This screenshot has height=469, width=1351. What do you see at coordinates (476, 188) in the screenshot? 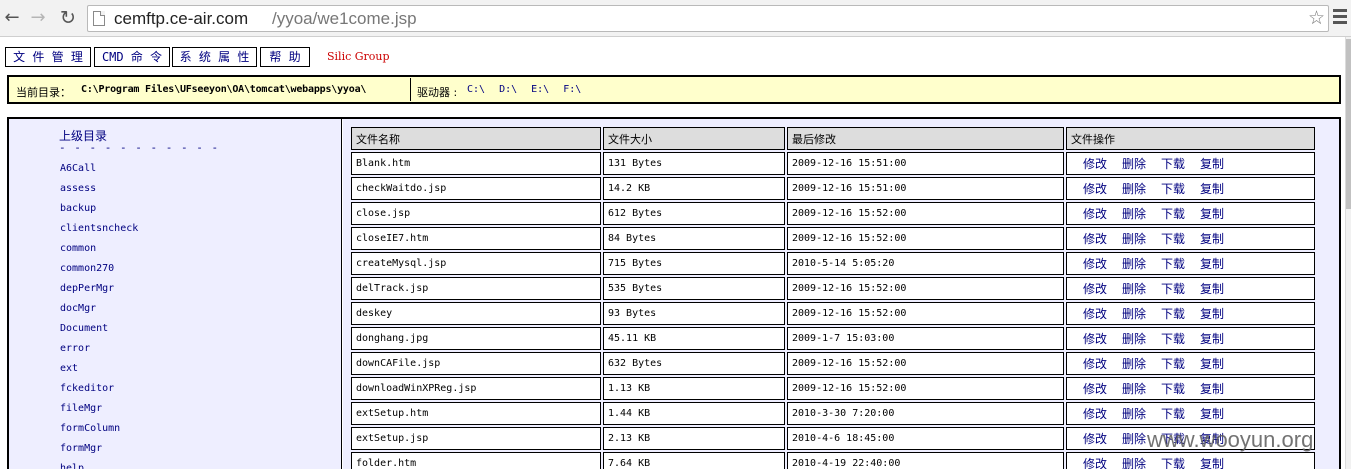
I see `file-name-cell: checkWaitdo.jsp` at bounding box center [476, 188].